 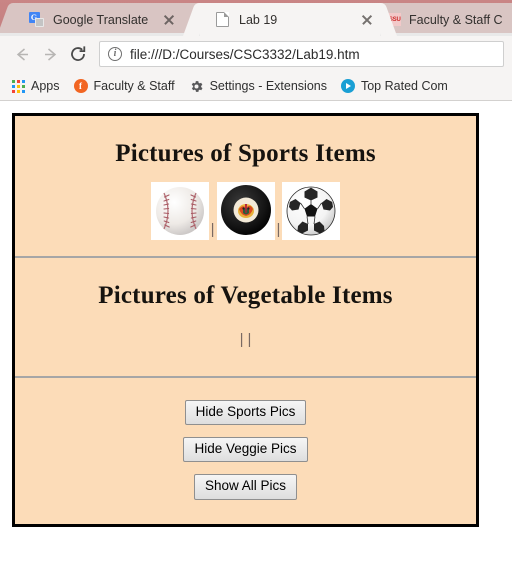 I want to click on bookmark-settings-extensions: Settings - Extensions, so click(x=258, y=86).